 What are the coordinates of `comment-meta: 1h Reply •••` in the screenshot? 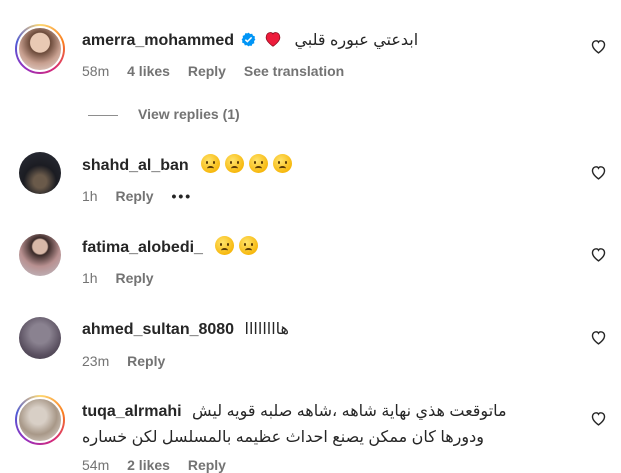 It's located at (144, 196).